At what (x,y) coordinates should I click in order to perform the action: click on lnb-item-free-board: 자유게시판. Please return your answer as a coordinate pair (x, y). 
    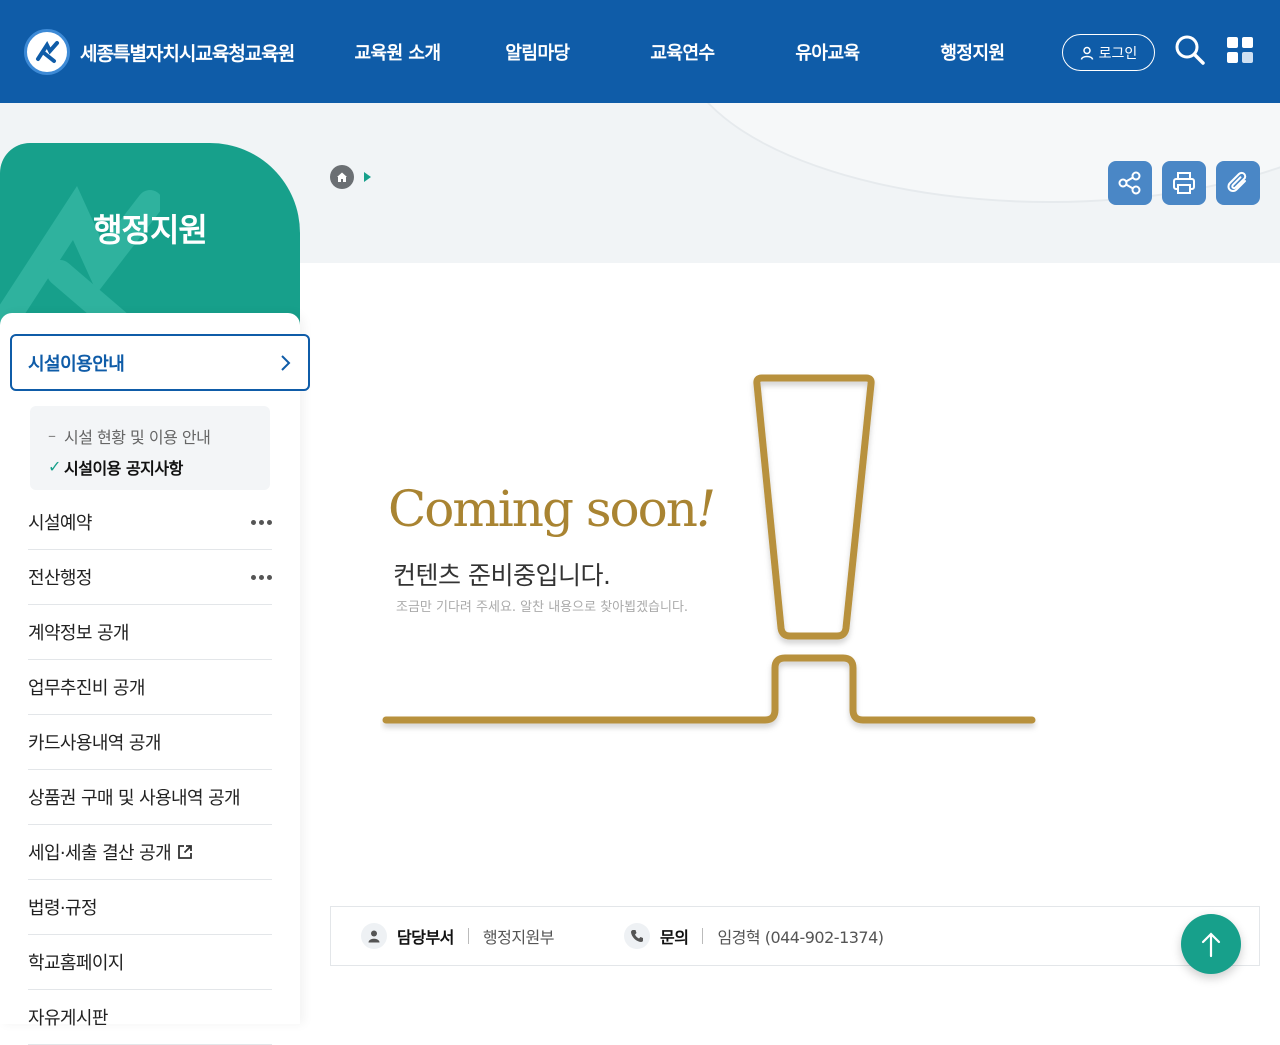
    Looking at the image, I should click on (150, 1017).